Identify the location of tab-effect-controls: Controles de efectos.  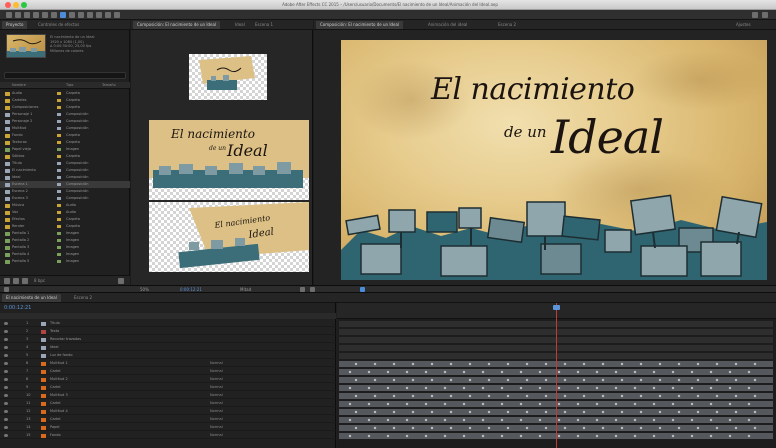
(58, 25).